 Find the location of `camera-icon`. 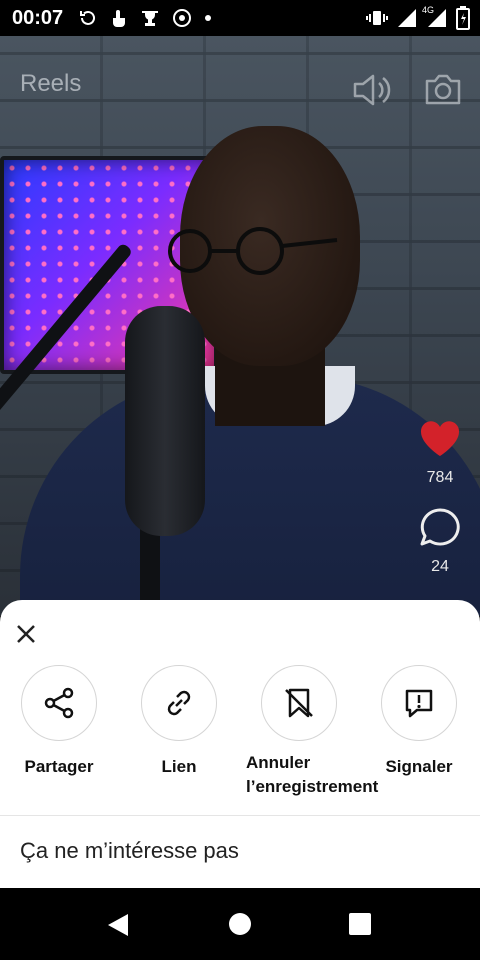

camera-icon is located at coordinates (443, 90).